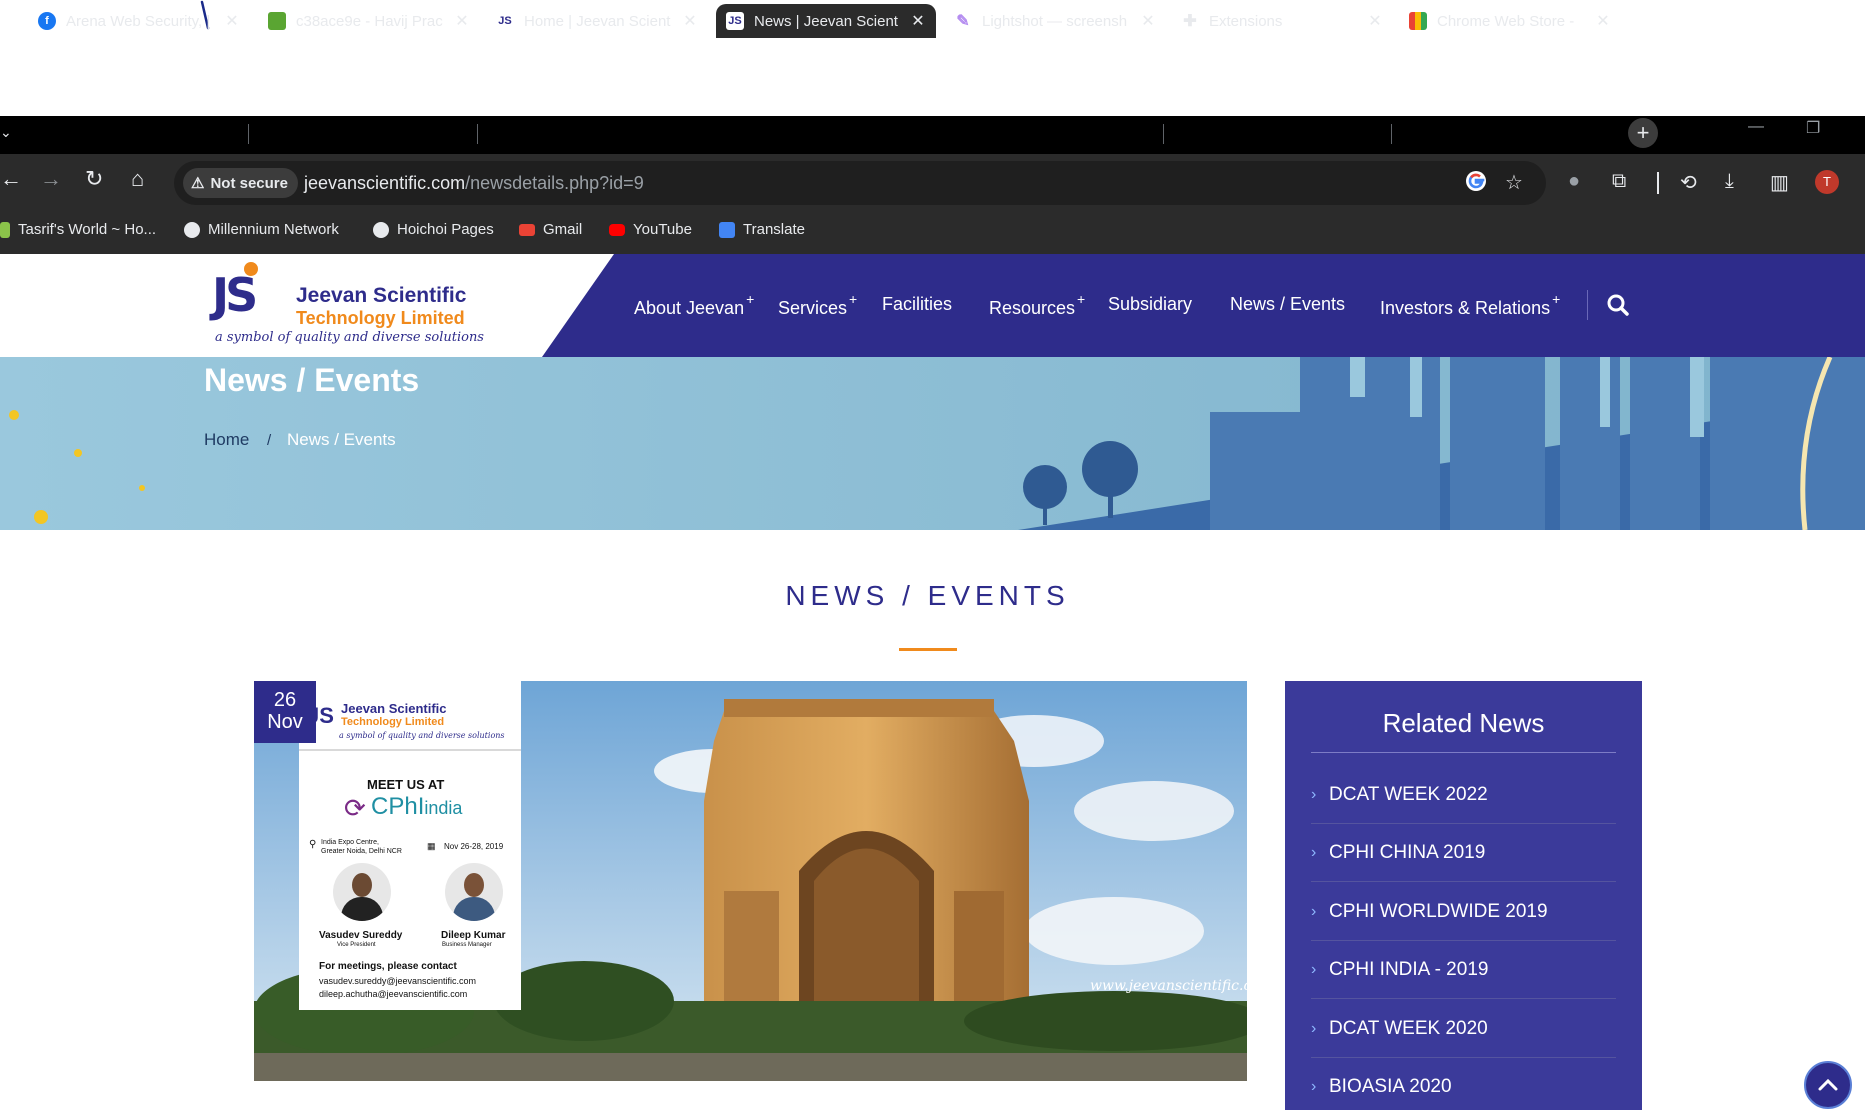 This screenshot has height=1110, width=1865. I want to click on related-news-divider, so click(1463, 752).